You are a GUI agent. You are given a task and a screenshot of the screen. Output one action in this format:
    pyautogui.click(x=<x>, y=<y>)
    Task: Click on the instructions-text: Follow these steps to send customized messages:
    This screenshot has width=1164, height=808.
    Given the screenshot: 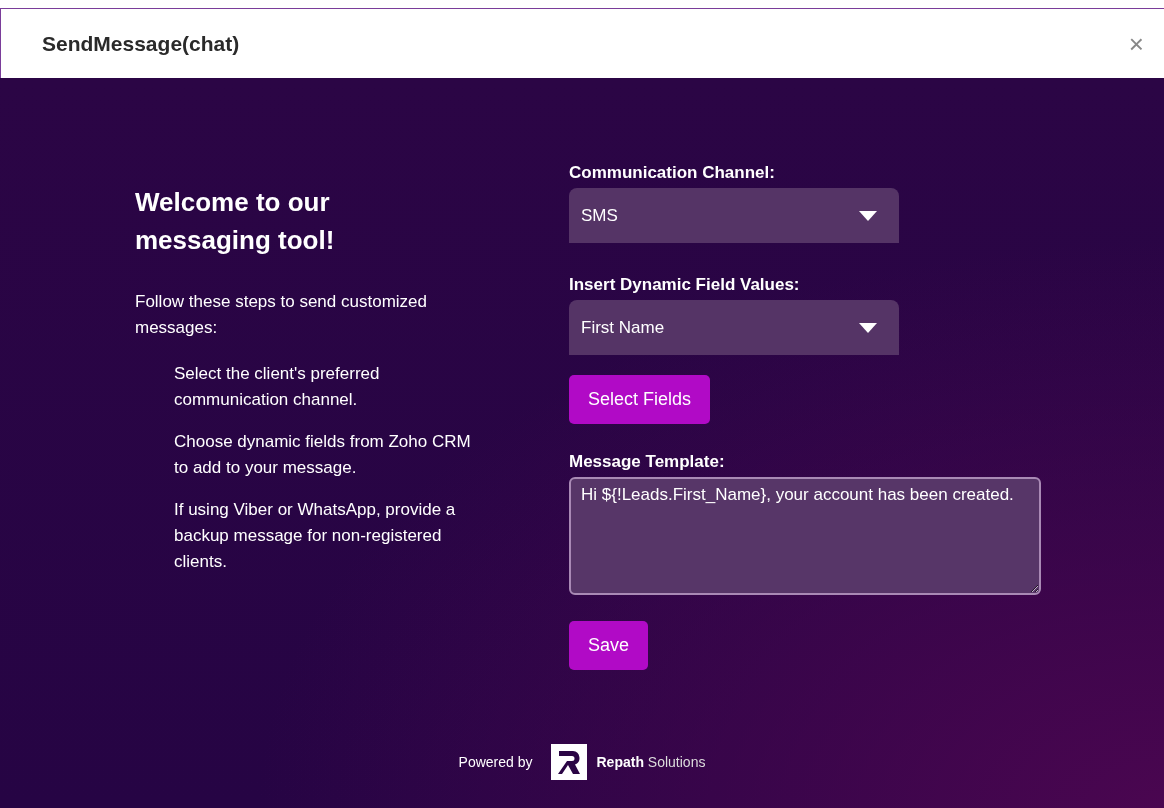 What is the action you would take?
    pyautogui.click(x=281, y=315)
    